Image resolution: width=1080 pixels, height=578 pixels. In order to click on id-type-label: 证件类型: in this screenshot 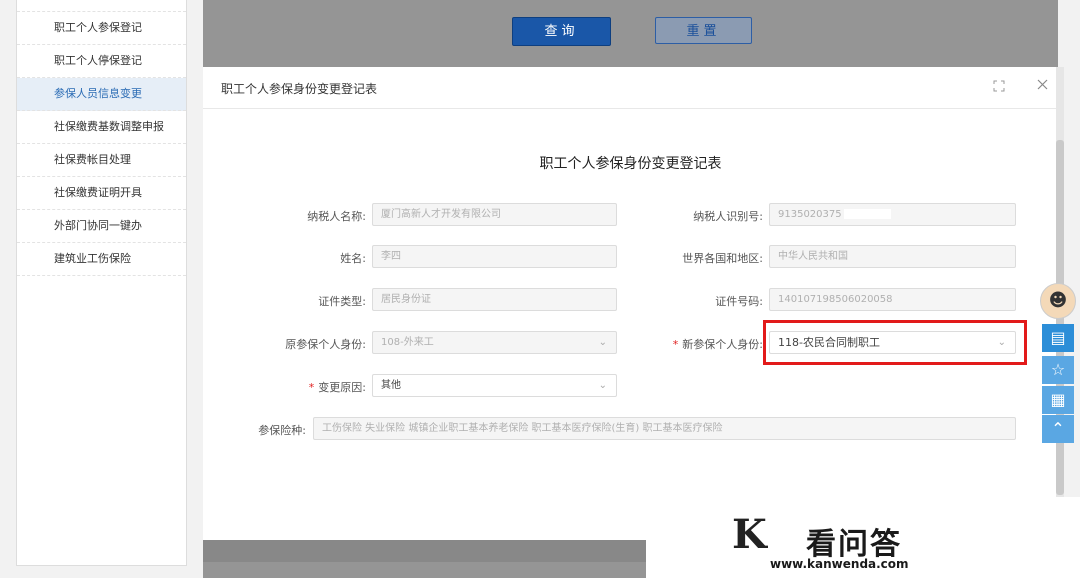, I will do `click(342, 301)`.